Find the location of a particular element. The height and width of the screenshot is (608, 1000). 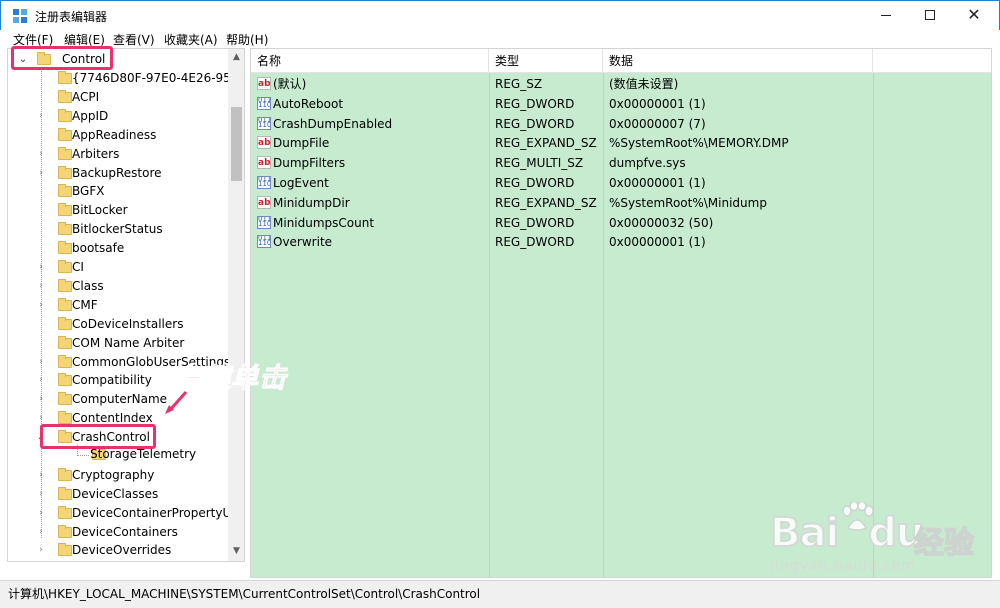

value-name: (默认) is located at coordinates (290, 84).